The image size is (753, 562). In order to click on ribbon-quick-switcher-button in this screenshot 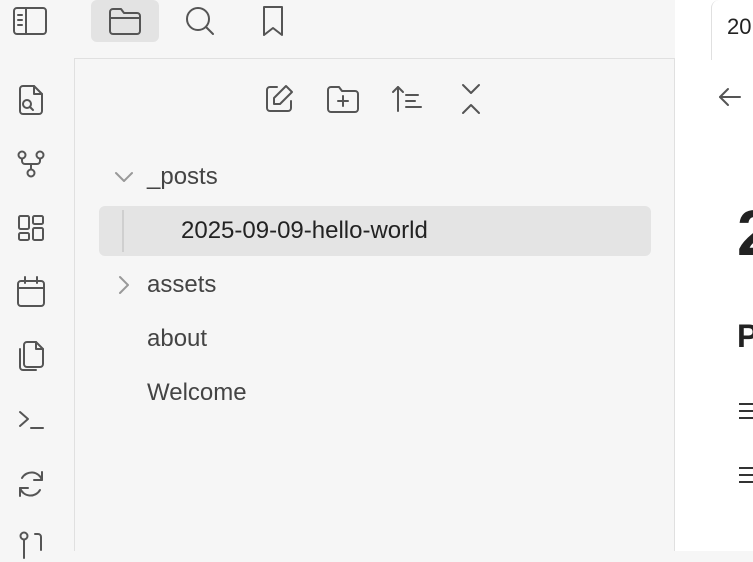, I will do `click(31, 100)`.